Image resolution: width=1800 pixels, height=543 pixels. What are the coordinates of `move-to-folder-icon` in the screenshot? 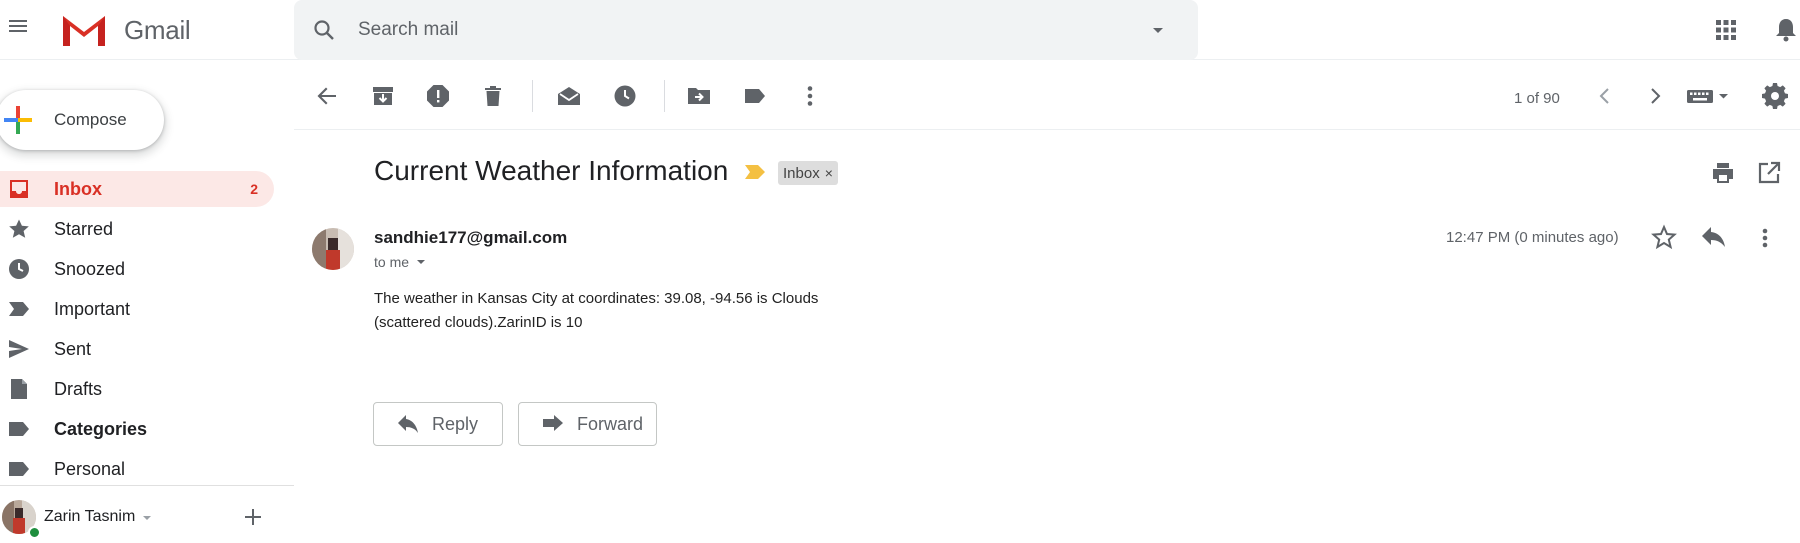 It's located at (699, 96).